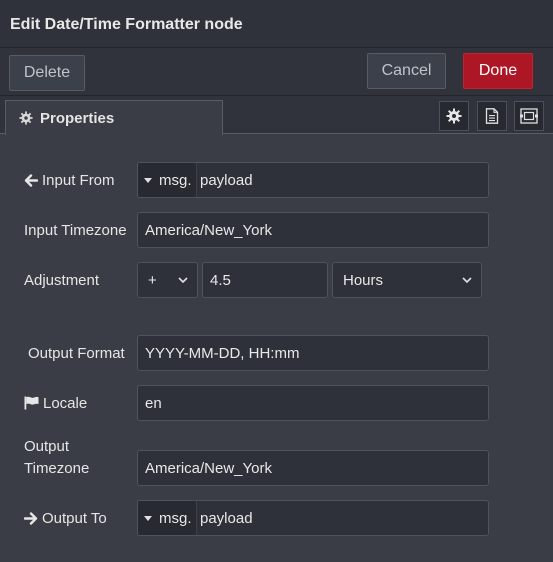 This screenshot has height=562, width=553. Describe the element at coordinates (226, 180) in the screenshot. I see `input-from-value: payload` at that location.